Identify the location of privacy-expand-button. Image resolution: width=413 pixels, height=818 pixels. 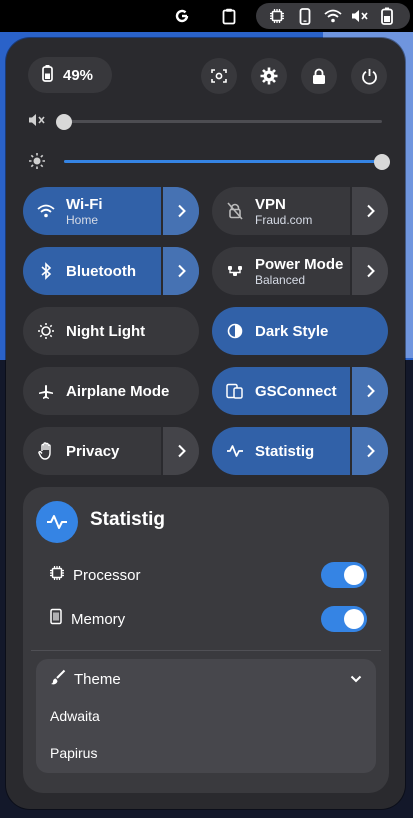
(180, 451).